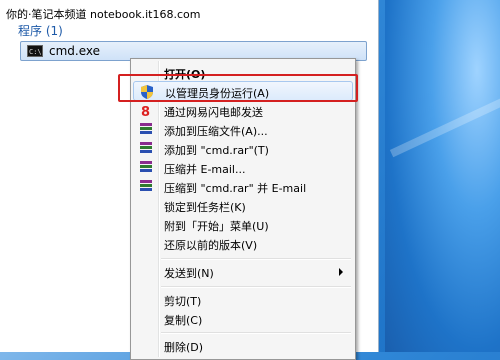 The width and height of the screenshot is (500, 360). What do you see at coordinates (444, 124) in the screenshot?
I see `wallpaper-streak` at bounding box center [444, 124].